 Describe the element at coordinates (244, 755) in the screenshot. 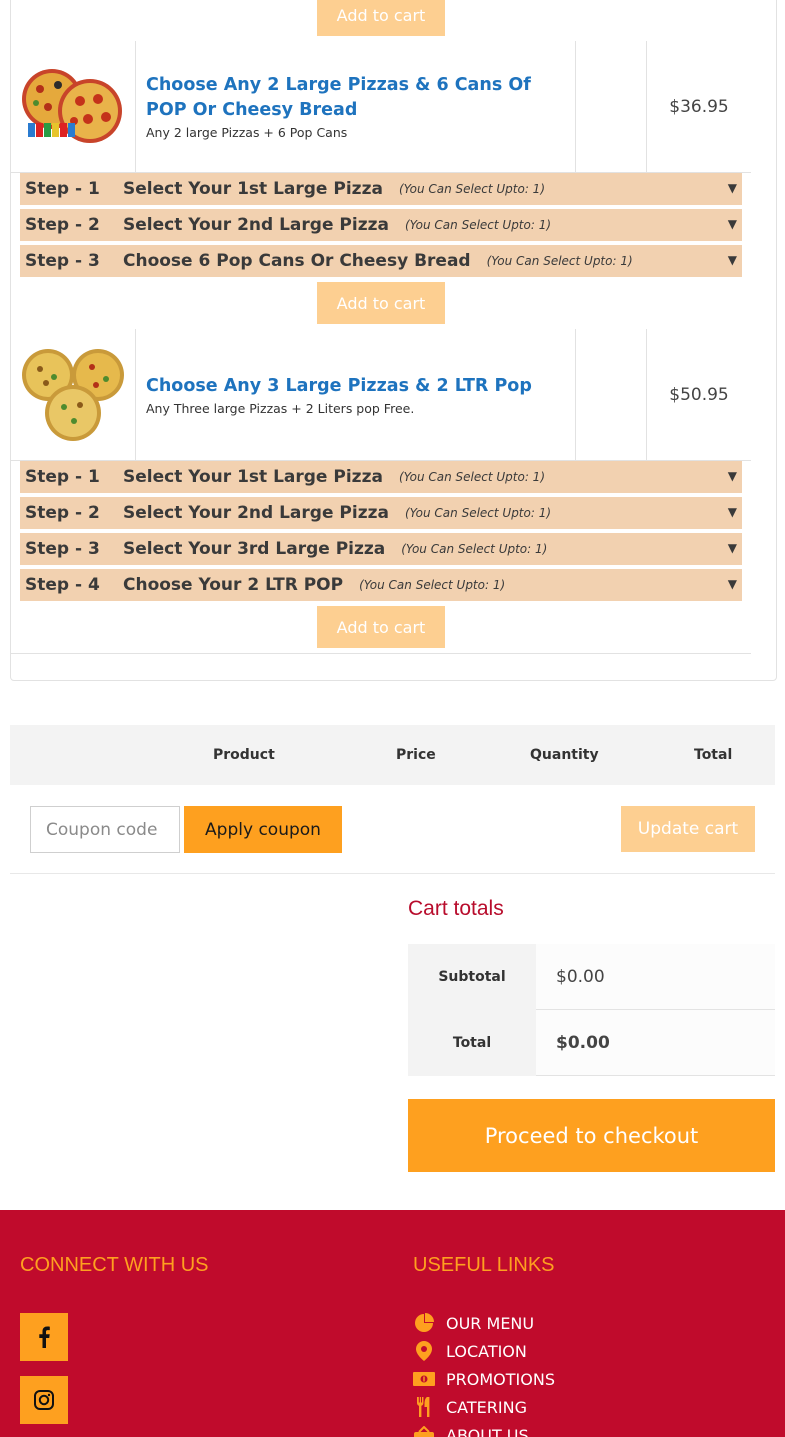

I see `column-header-product: Product` at that location.